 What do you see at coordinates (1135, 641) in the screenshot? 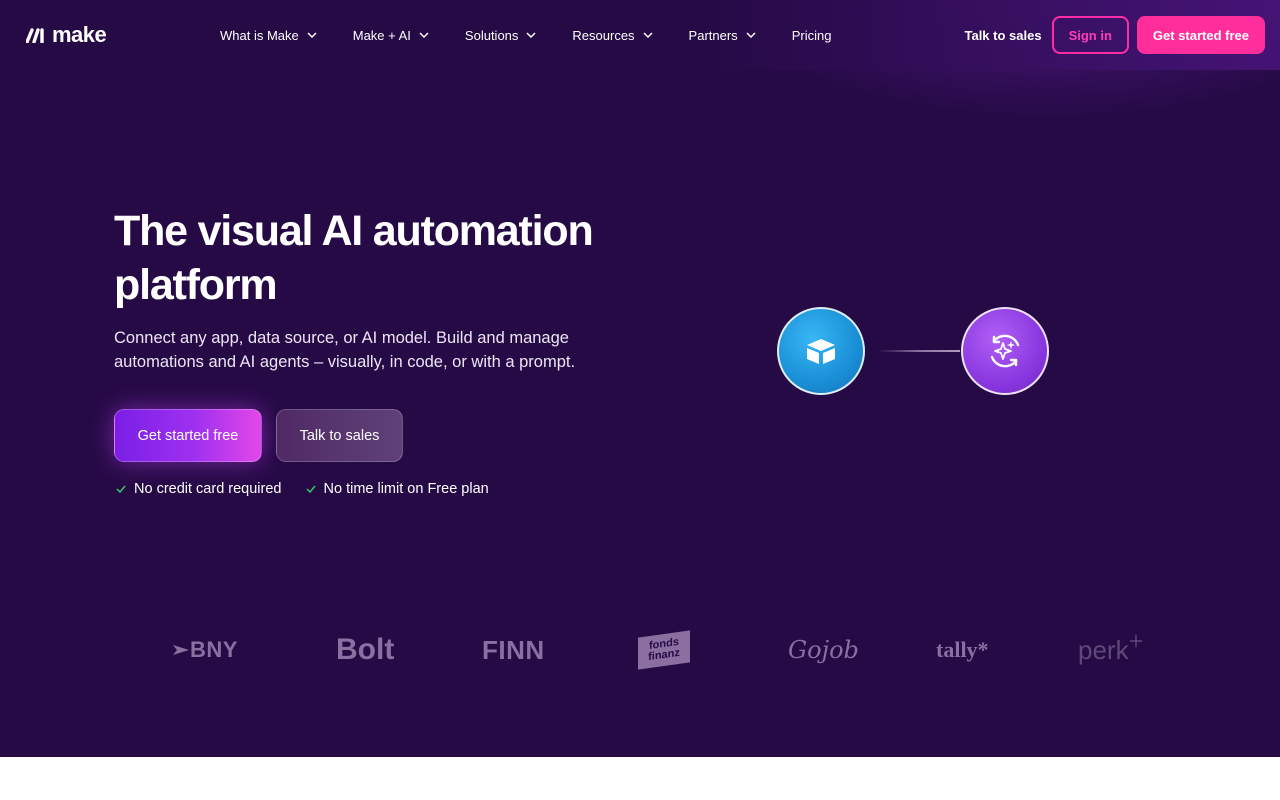
I see `perk-plus-icon` at bounding box center [1135, 641].